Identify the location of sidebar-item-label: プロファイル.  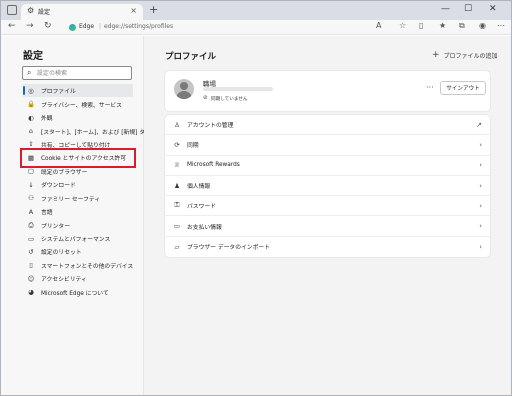
(58, 92).